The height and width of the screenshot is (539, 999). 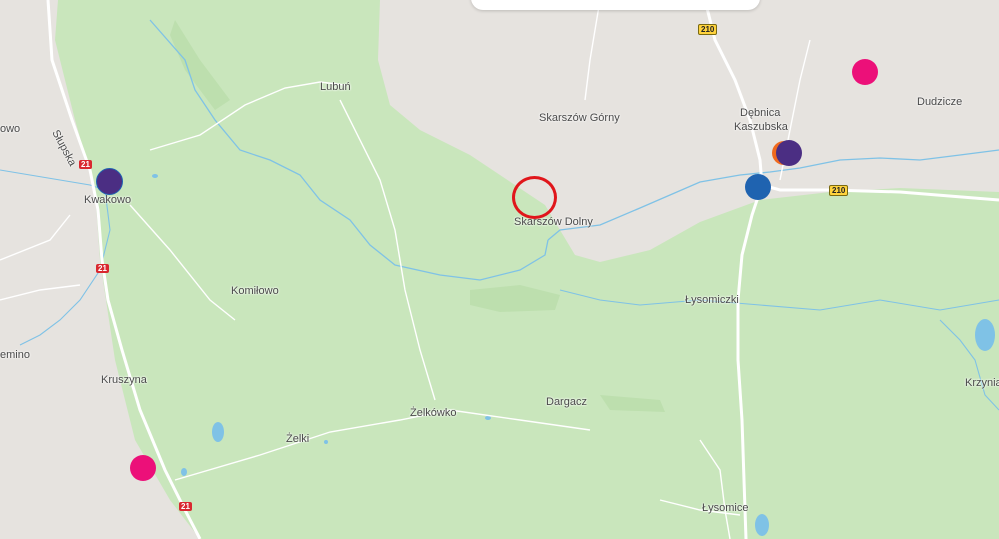 What do you see at coordinates (10, 129) in the screenshot?
I see `place-label-owo: owo` at bounding box center [10, 129].